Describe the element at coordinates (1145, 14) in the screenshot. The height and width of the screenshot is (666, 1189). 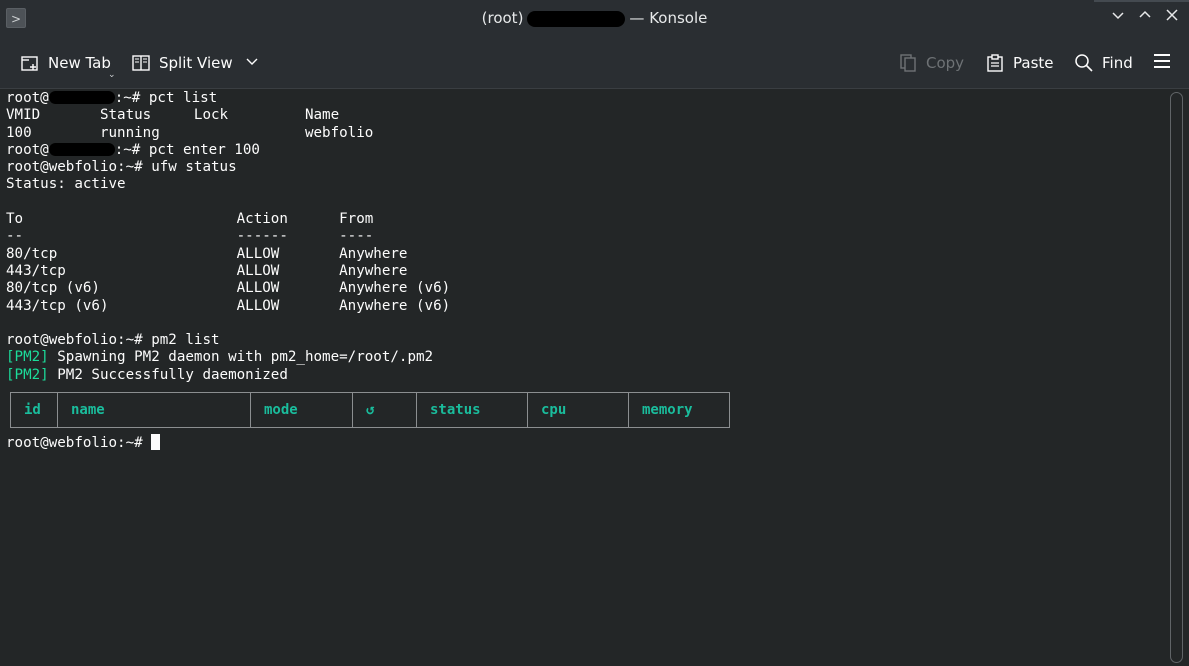
I see `chevron-up-icon` at that location.